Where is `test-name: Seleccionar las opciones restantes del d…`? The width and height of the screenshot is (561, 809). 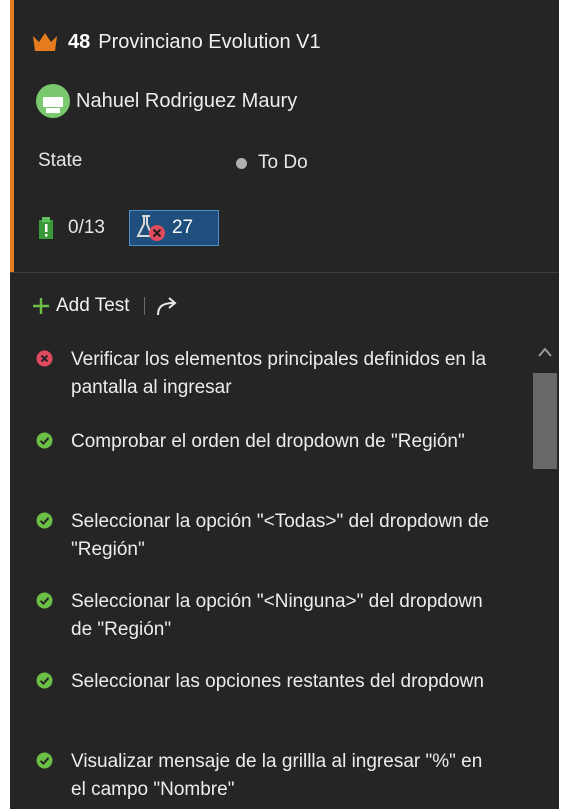
test-name: Seleccionar las opciones restantes del d… is located at coordinates (277, 681).